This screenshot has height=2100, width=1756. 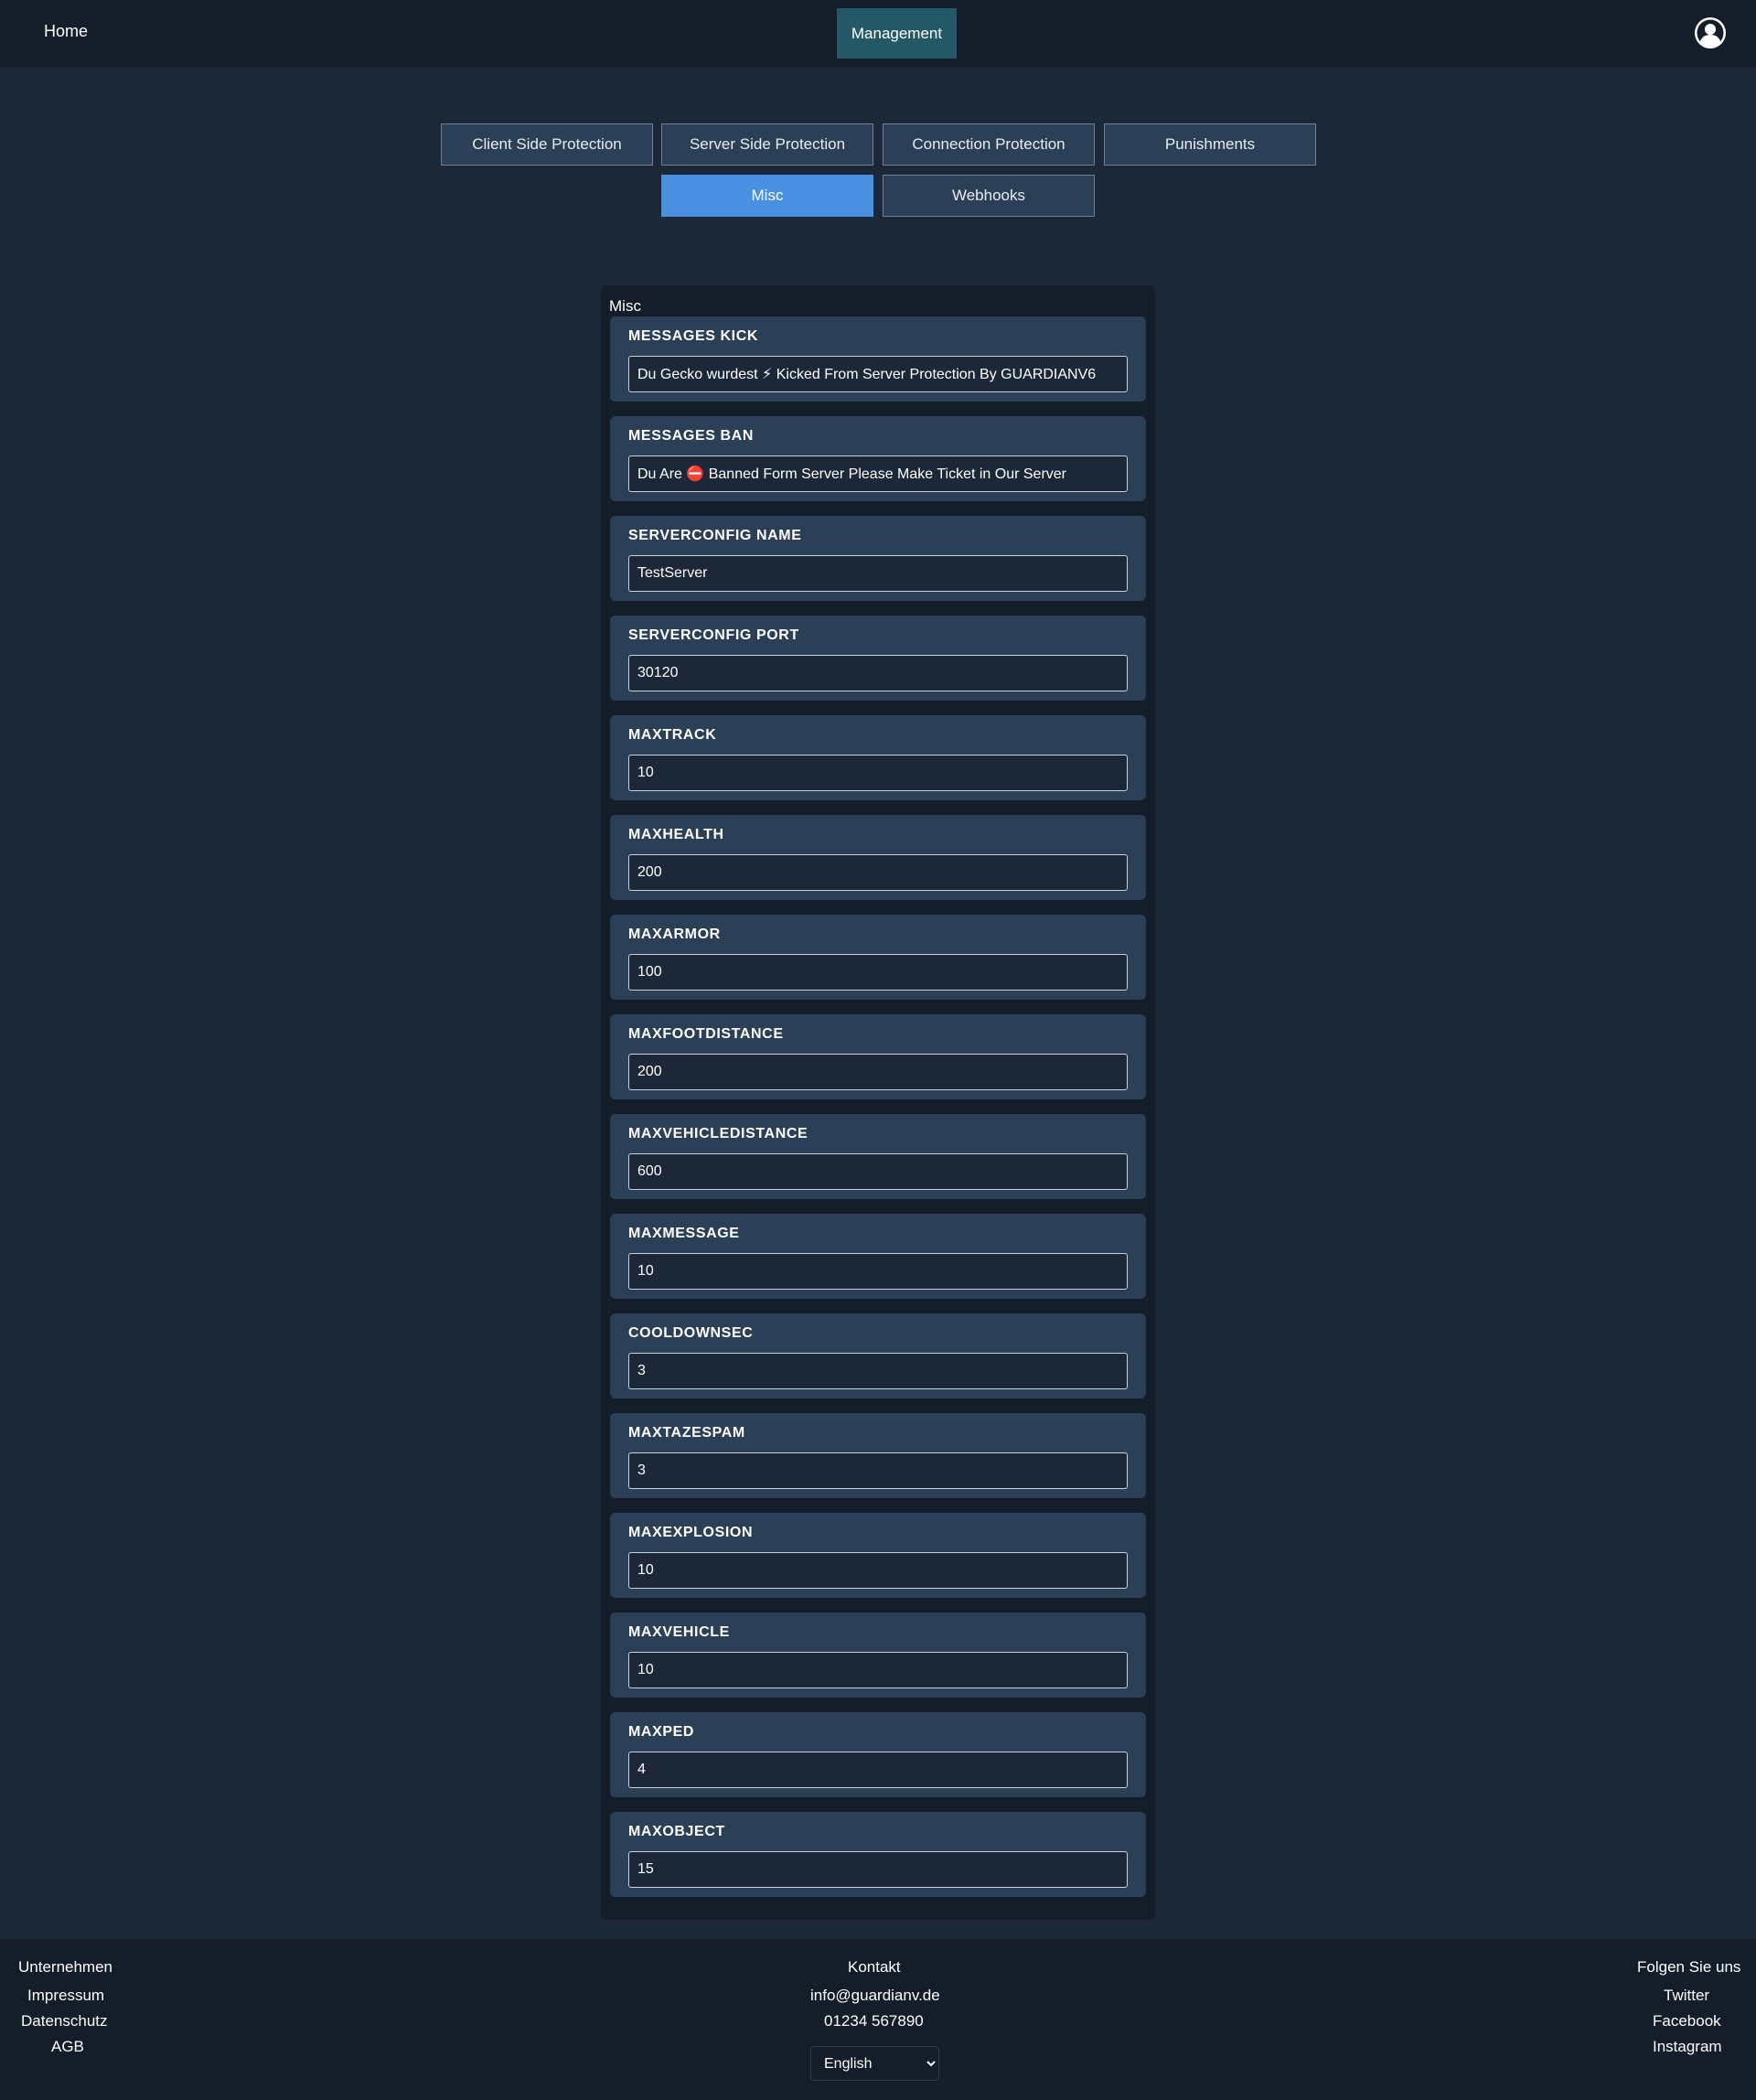 I want to click on field-maxmessage: MAXMESSAGE, so click(x=878, y=1256).